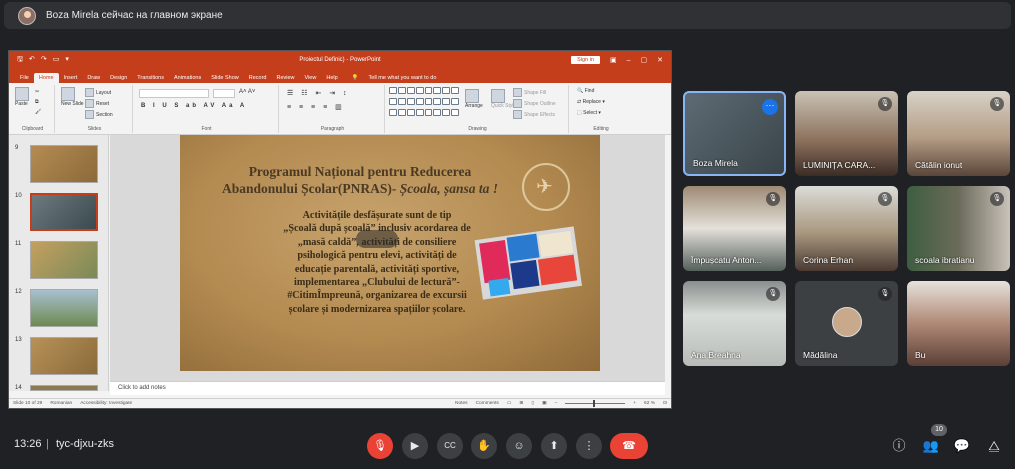 The width and height of the screenshot is (1015, 469). I want to click on format-painter-icon: 🖌, so click(38, 112).